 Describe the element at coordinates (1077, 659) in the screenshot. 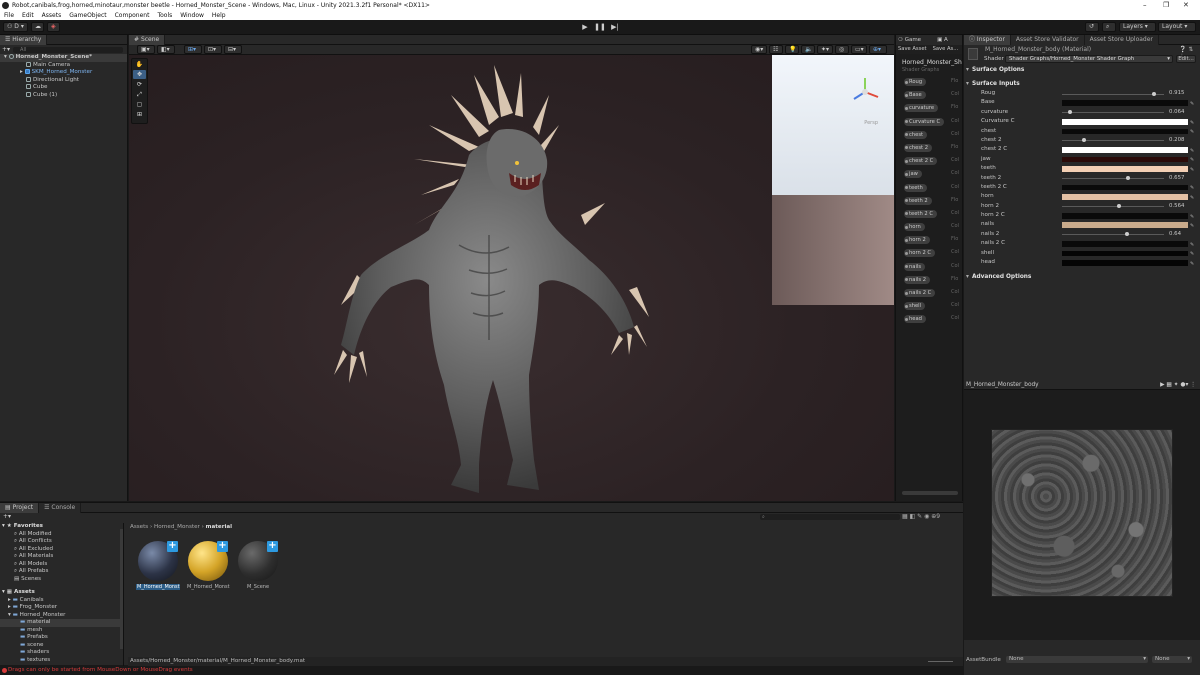

I see `assetbundle-dropdown: None ▾` at that location.